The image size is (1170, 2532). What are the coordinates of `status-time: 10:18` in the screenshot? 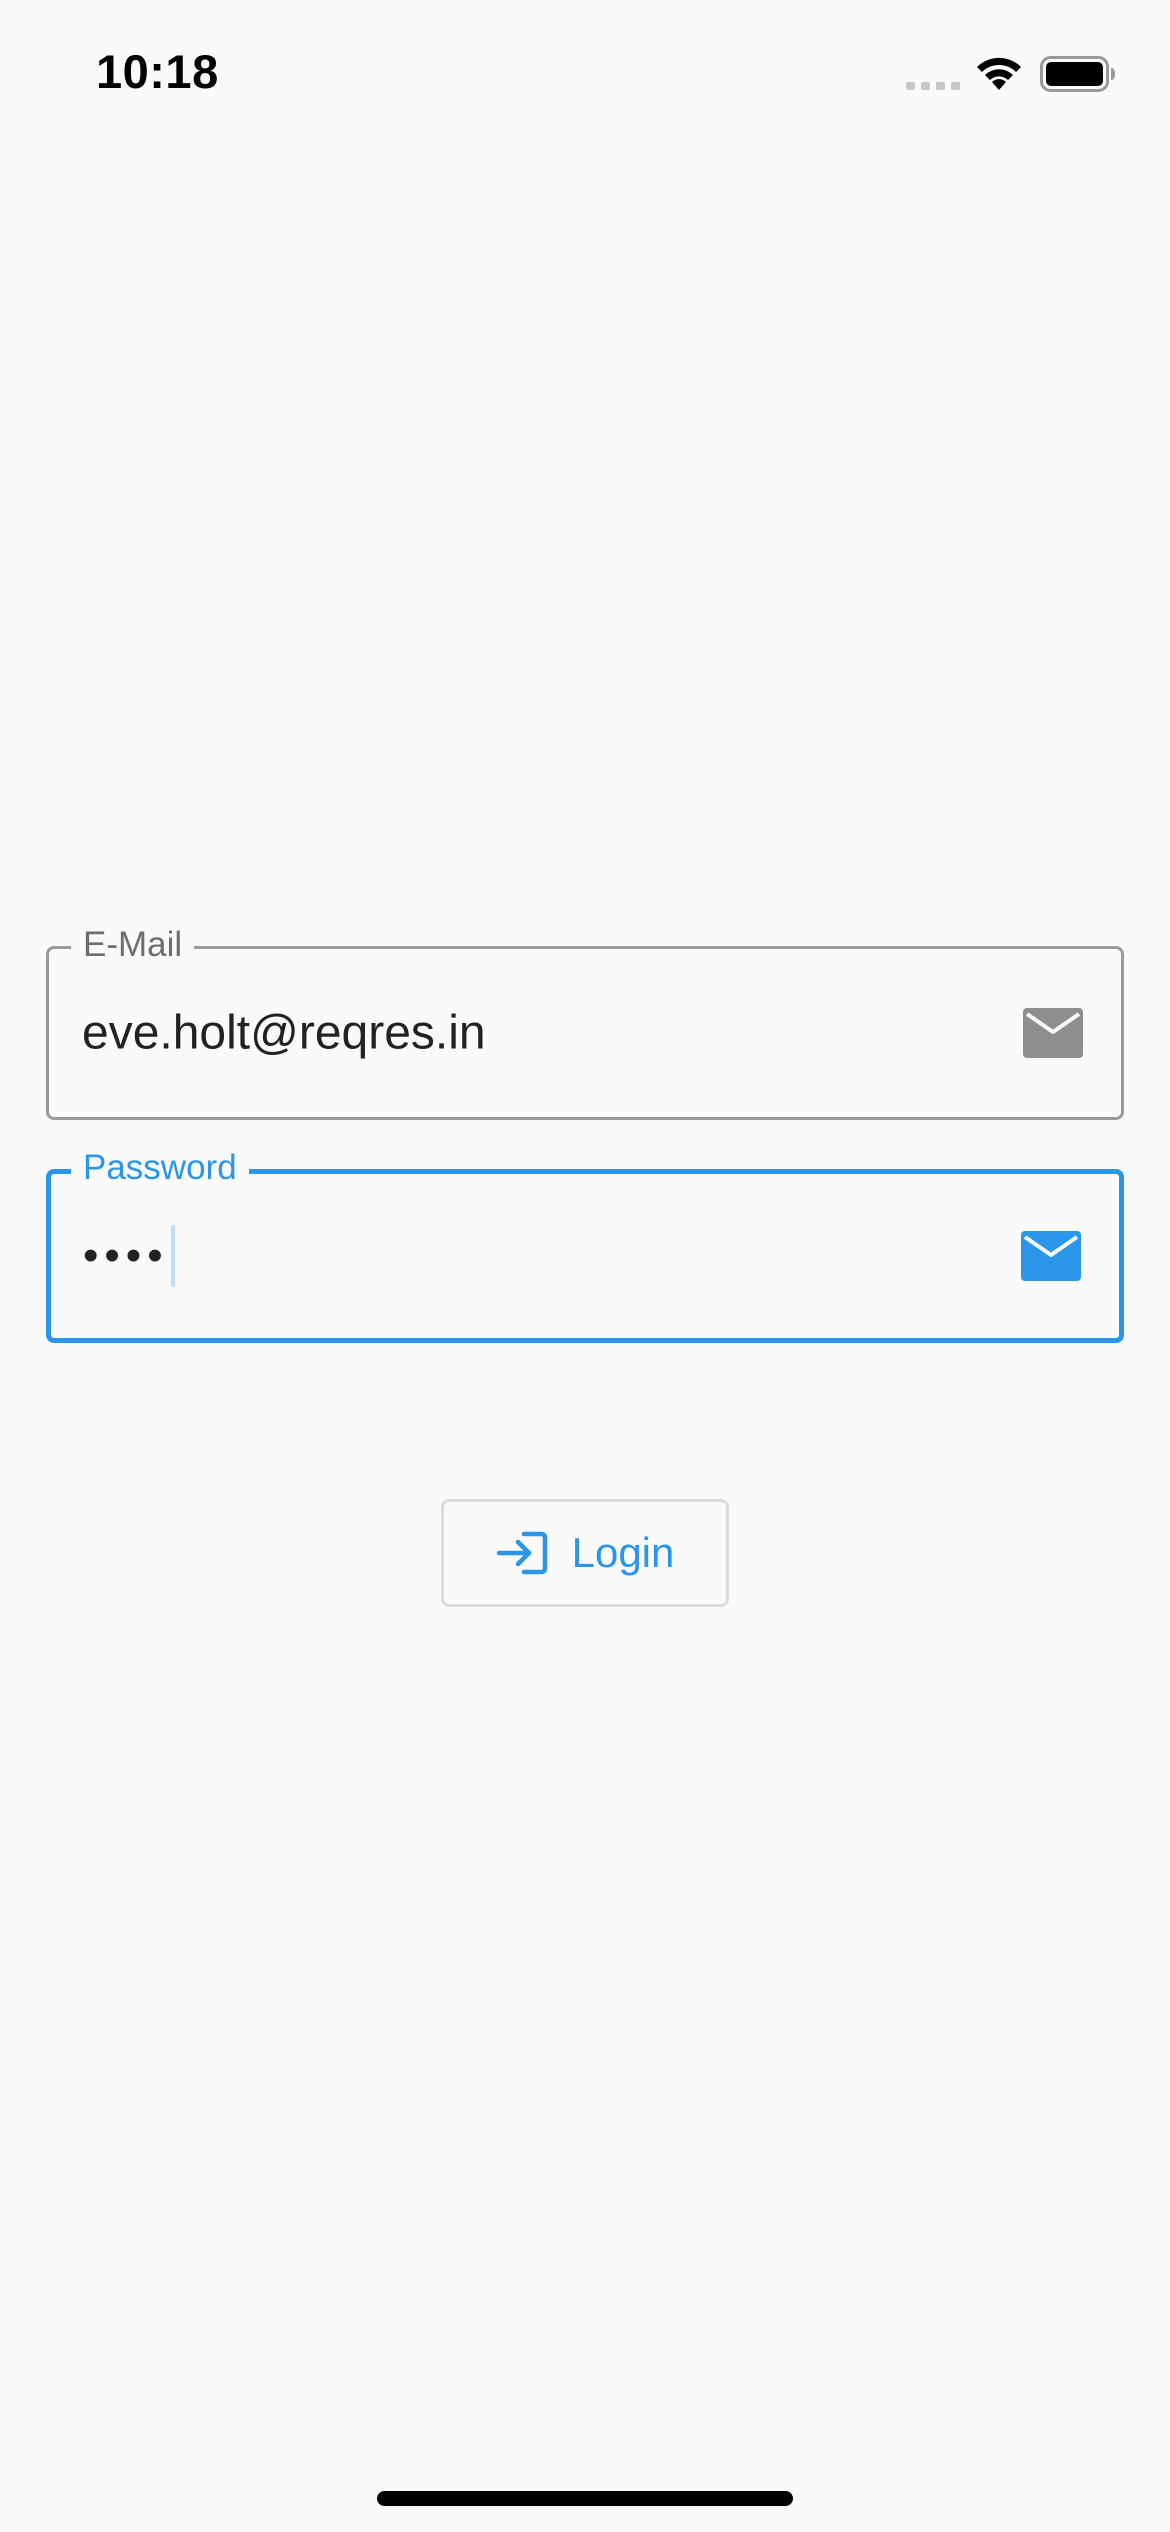 It's located at (157, 71).